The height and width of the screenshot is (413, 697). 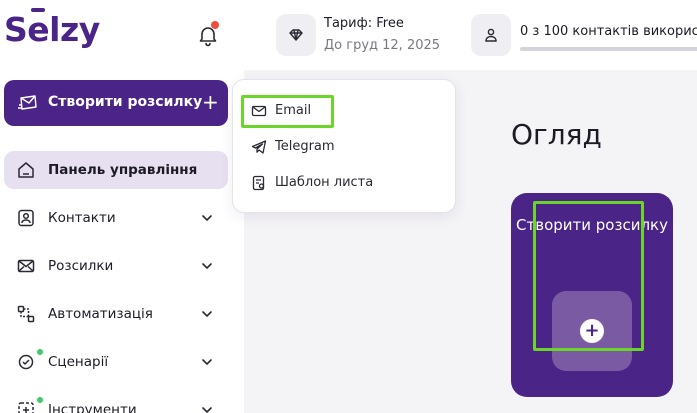 I want to click on mail-icon, so click(x=26, y=266).